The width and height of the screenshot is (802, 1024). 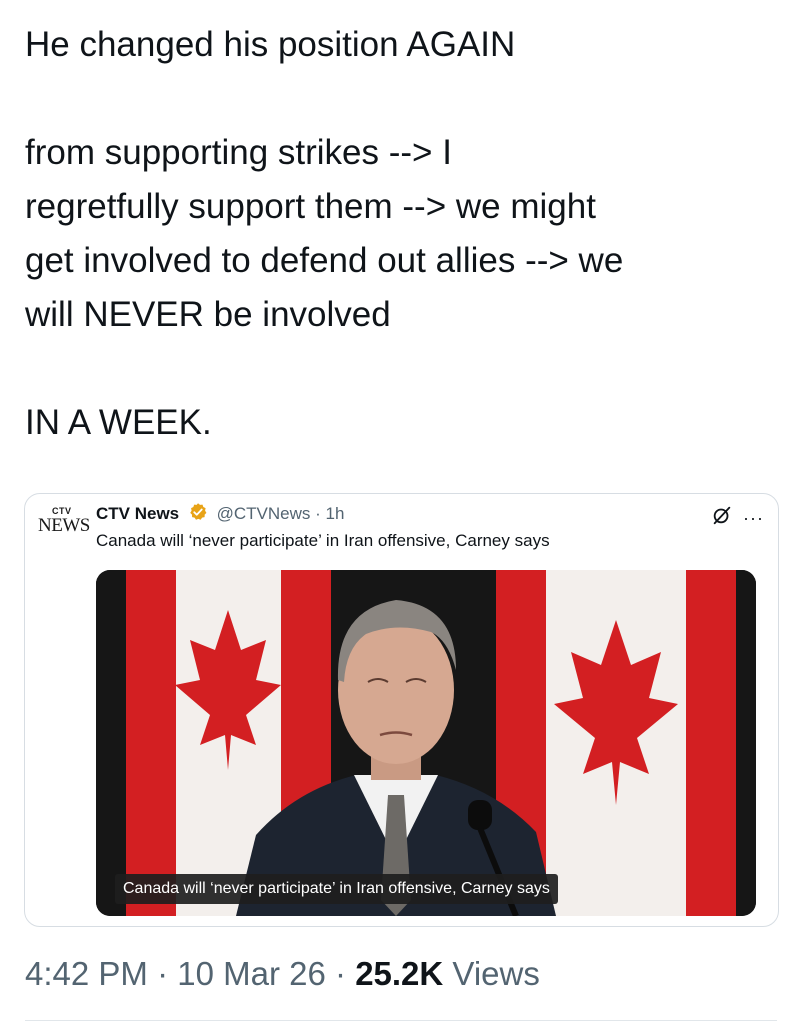 What do you see at coordinates (310, 206) in the screenshot?
I see `tweet-line: regretfully support them --> we might` at bounding box center [310, 206].